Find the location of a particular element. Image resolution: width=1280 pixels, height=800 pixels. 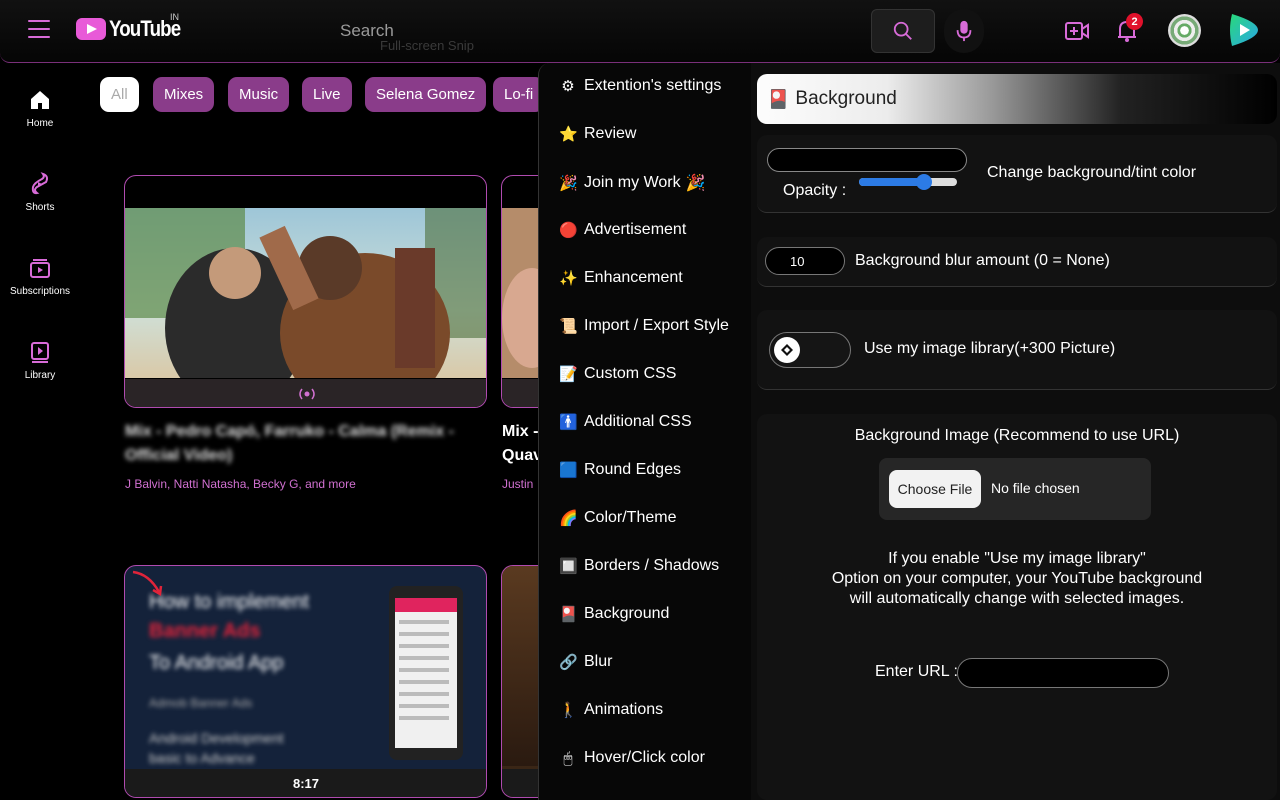

video-duration: 8:17 is located at coordinates (306, 783).